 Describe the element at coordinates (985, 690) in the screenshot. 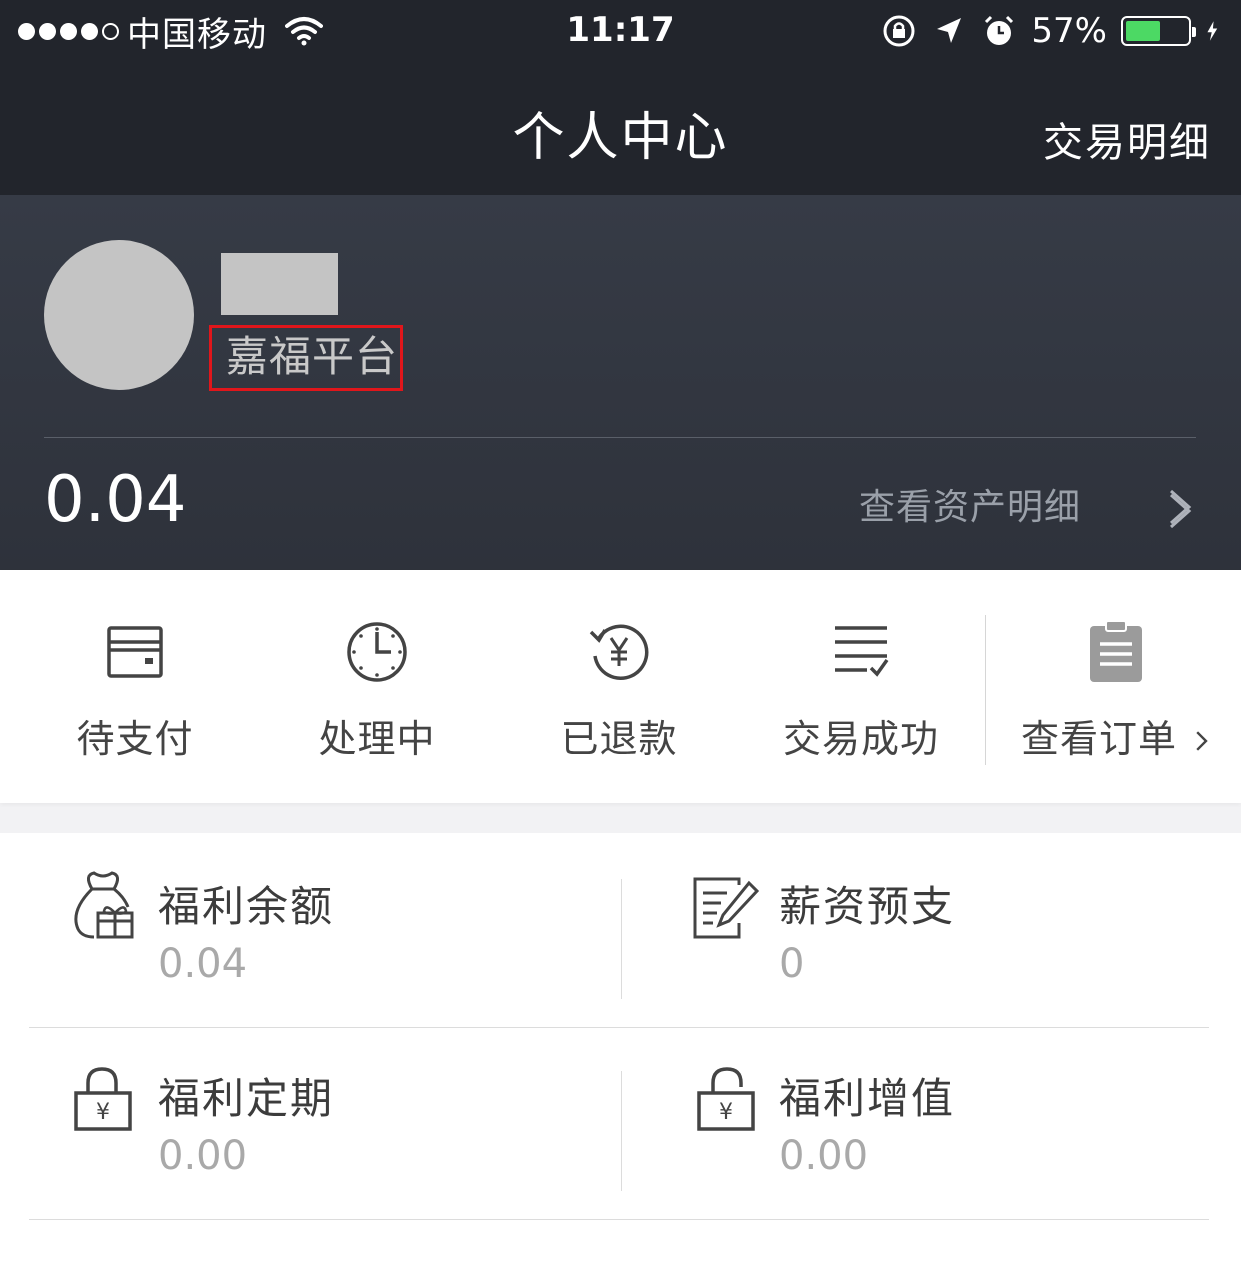

I see `order-divider` at that location.